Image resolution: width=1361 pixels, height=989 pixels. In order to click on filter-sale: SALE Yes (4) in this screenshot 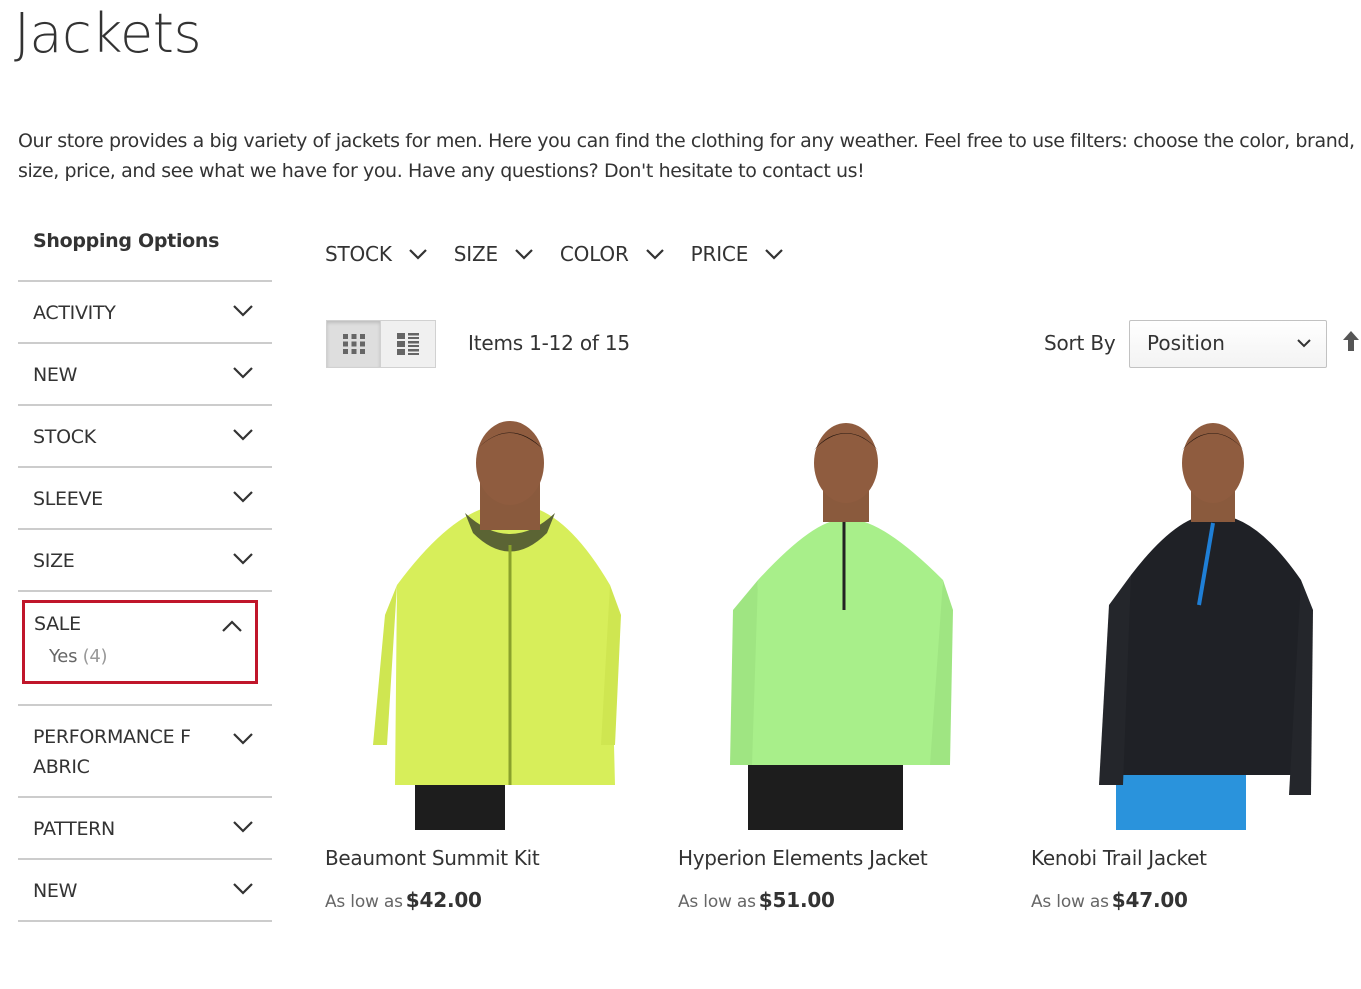, I will do `click(145, 649)`.